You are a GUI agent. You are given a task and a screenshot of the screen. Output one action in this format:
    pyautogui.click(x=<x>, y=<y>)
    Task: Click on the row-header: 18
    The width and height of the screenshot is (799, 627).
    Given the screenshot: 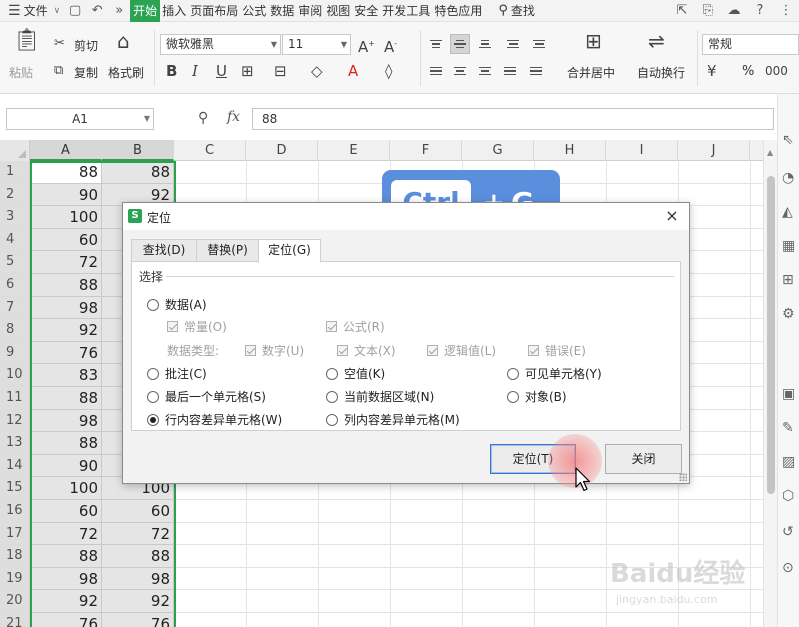 What is the action you would take?
    pyautogui.click(x=15, y=556)
    